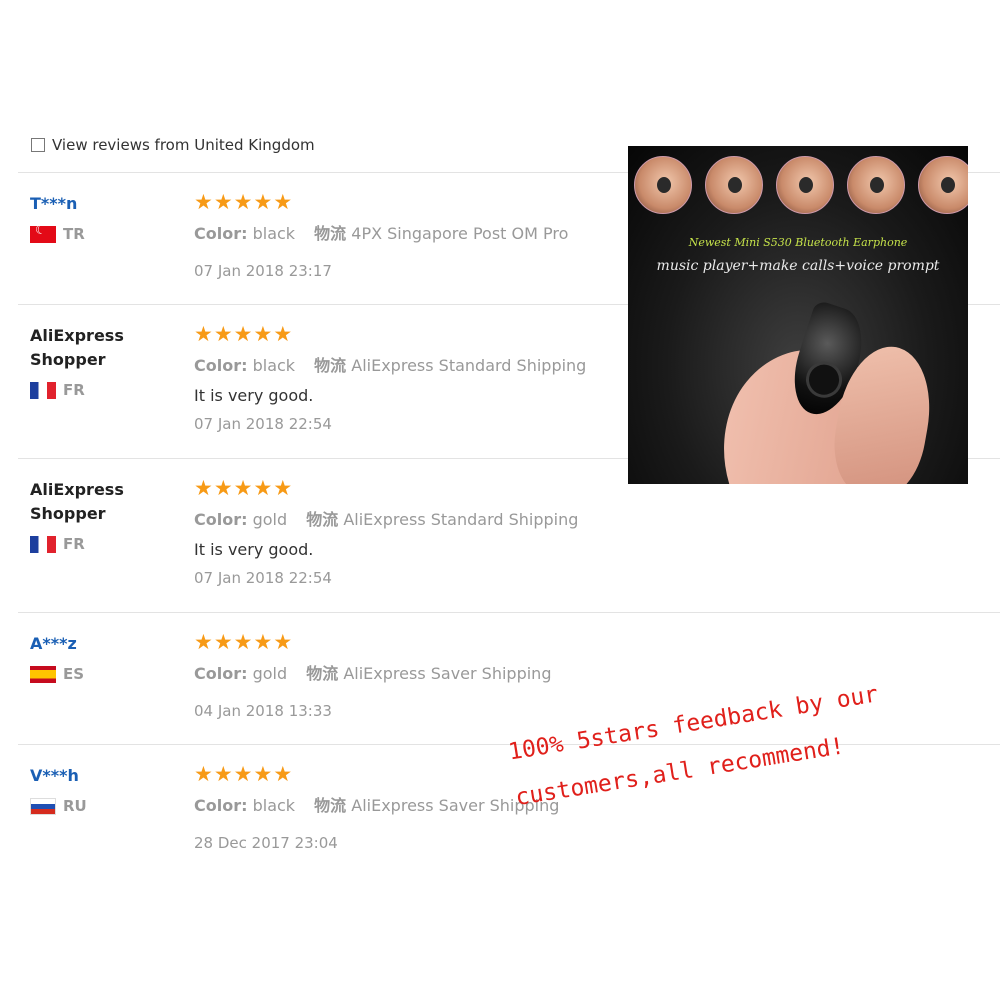 This screenshot has height=1000, width=1000. Describe the element at coordinates (75, 806) in the screenshot. I see `country-code: RU` at that location.